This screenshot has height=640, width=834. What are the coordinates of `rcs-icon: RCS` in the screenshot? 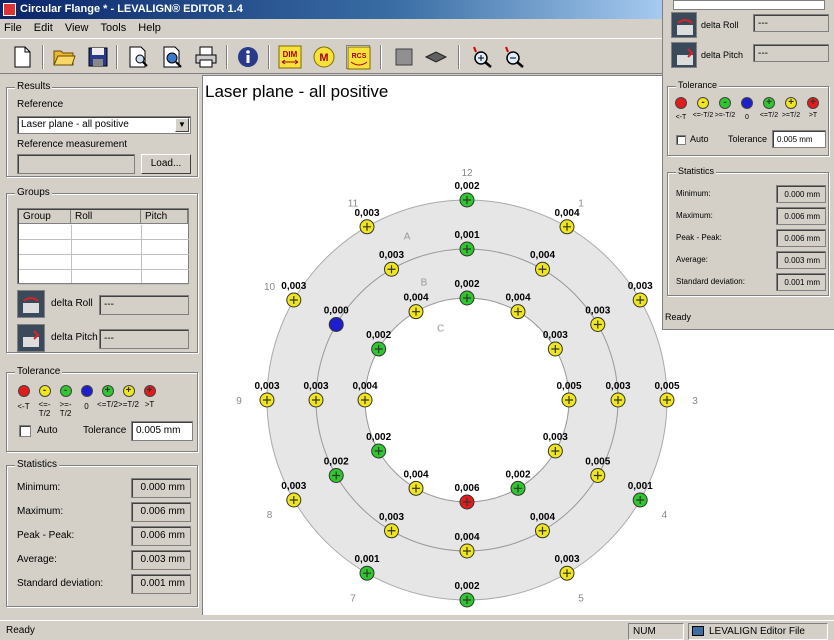 It's located at (358, 57).